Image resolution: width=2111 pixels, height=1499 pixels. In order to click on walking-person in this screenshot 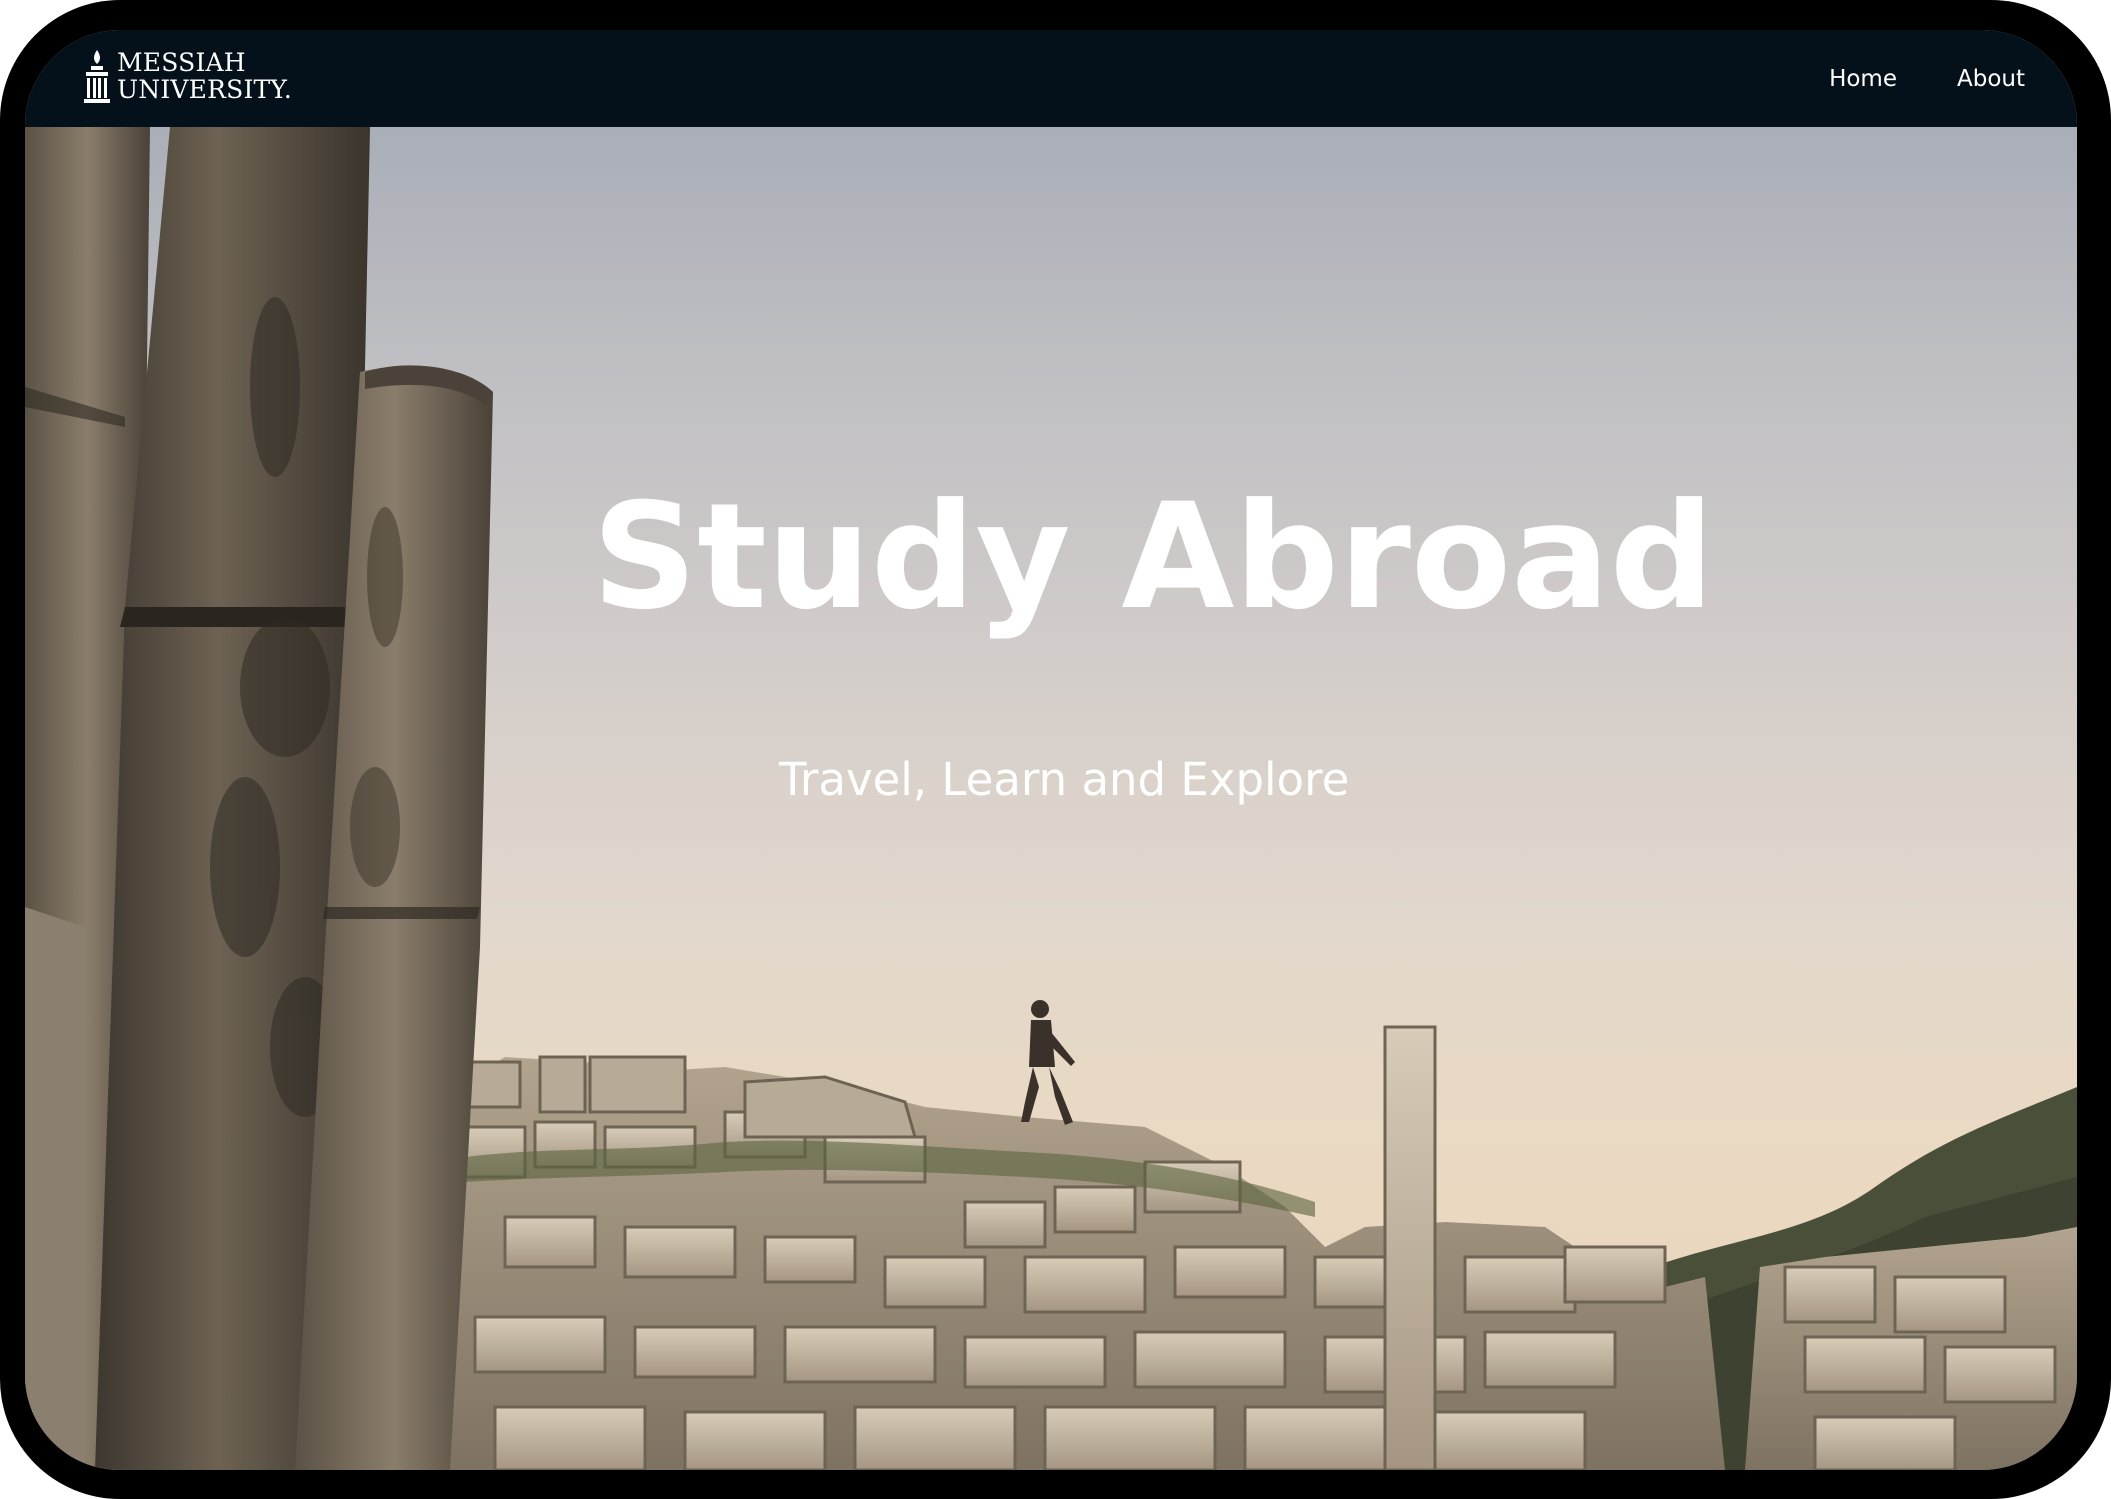, I will do `click(1048, 1062)`.